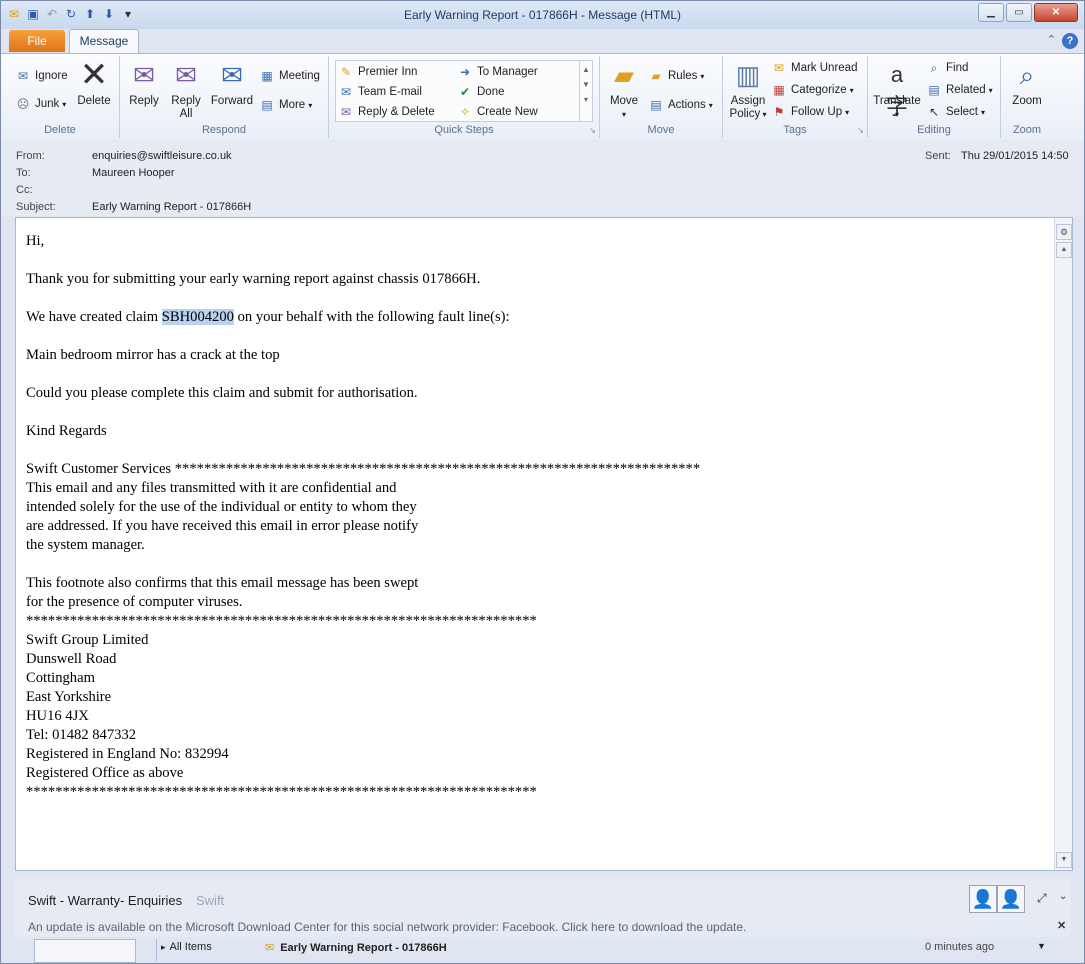 This screenshot has height=964, width=1085. What do you see at coordinates (897, 90) in the screenshot?
I see `translate-button: a字 Translate ▾` at bounding box center [897, 90].